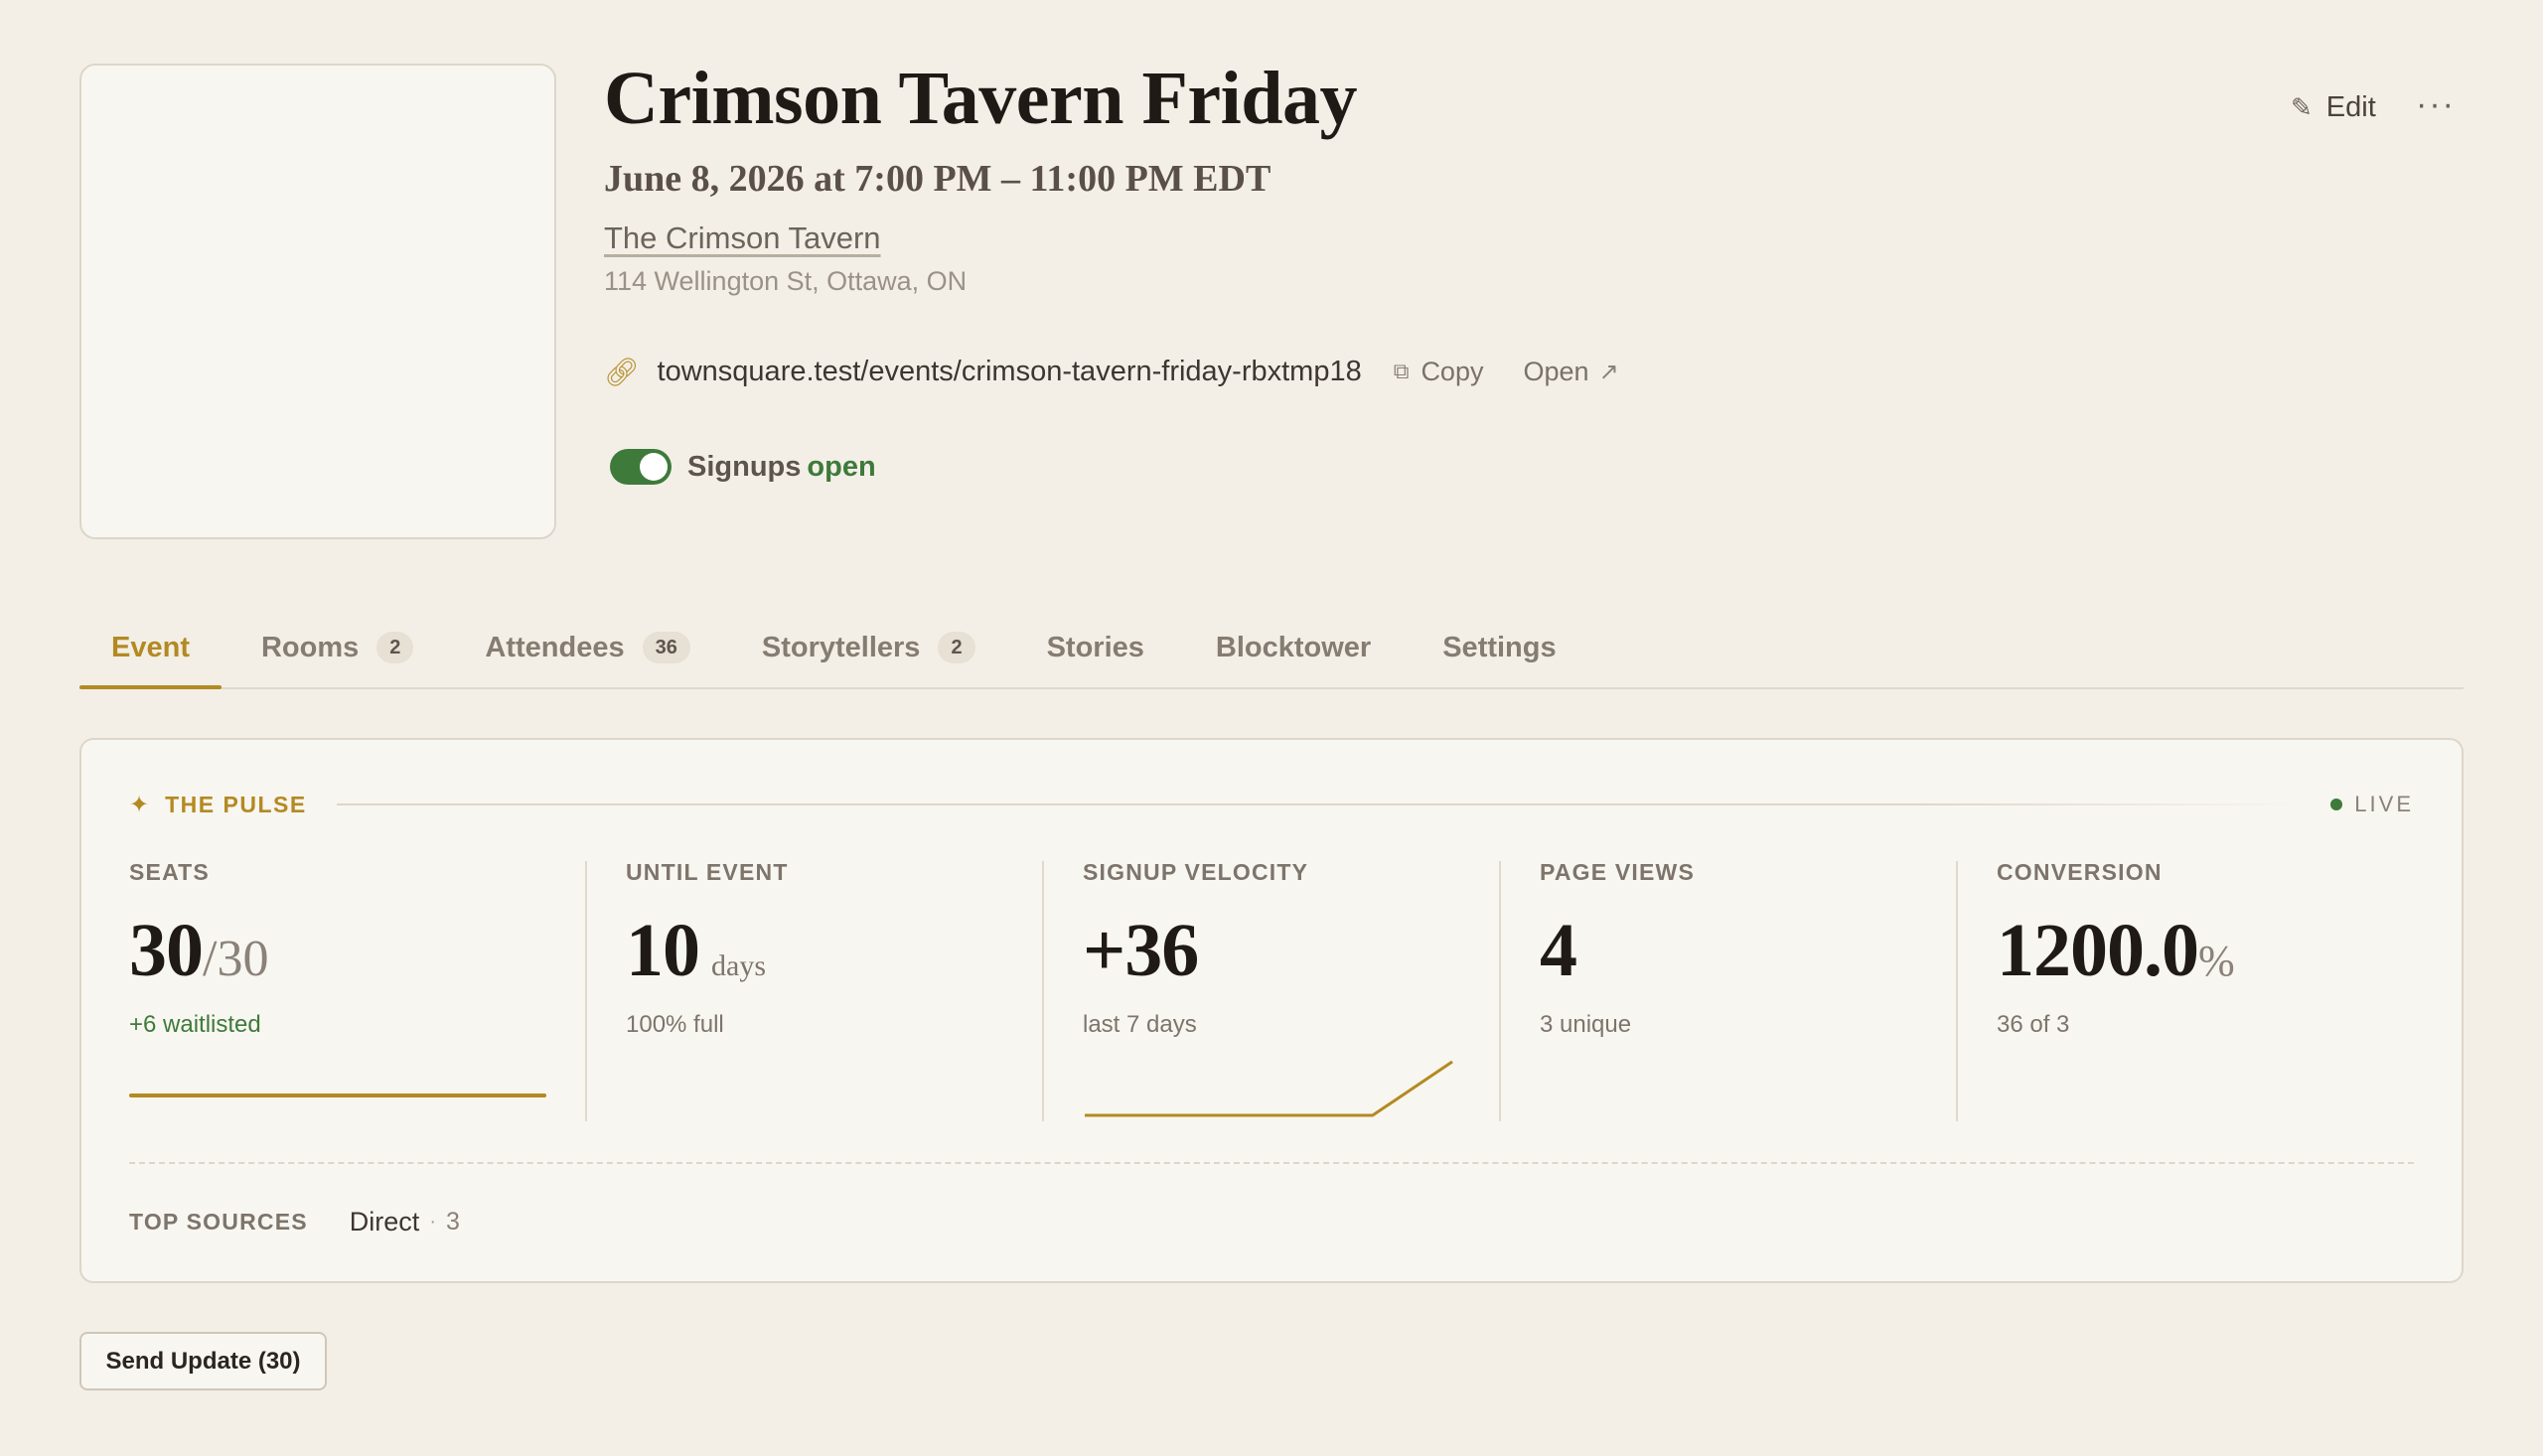 The image size is (2543, 1456). Describe the element at coordinates (337, 950) in the screenshot. I see `metric-value: 30 /30` at that location.